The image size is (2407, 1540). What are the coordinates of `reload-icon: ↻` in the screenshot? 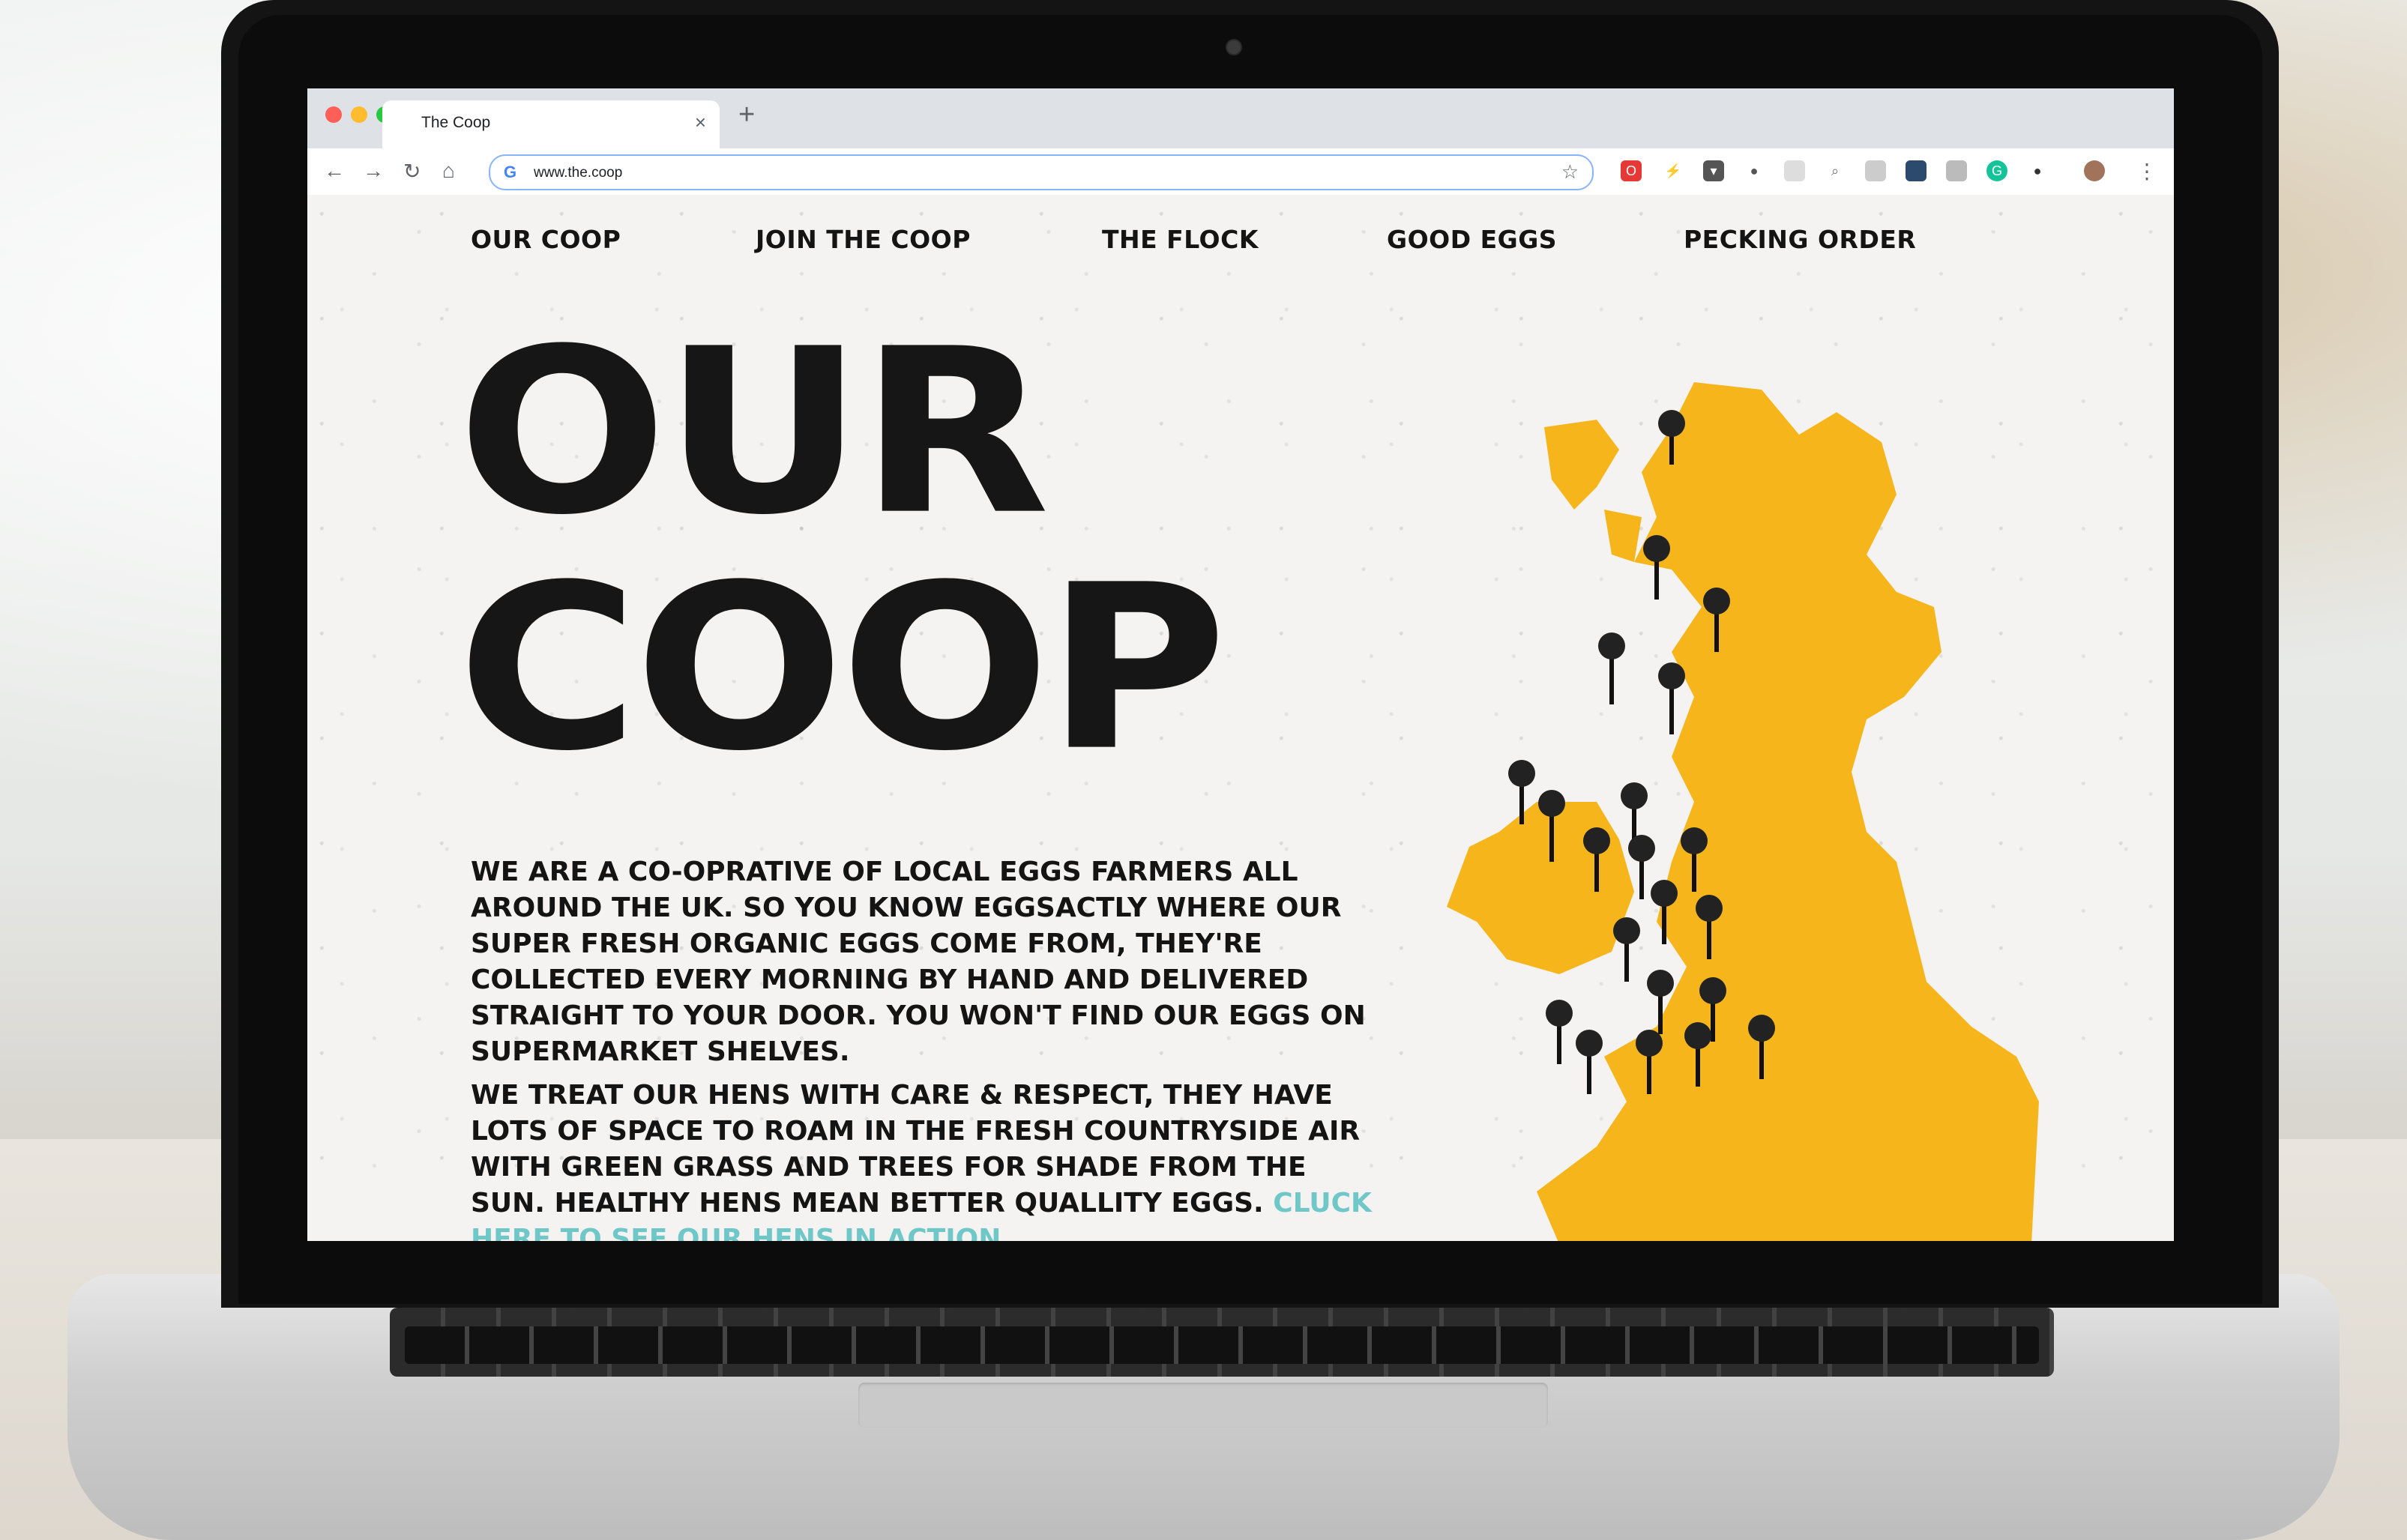 It's located at (412, 171).